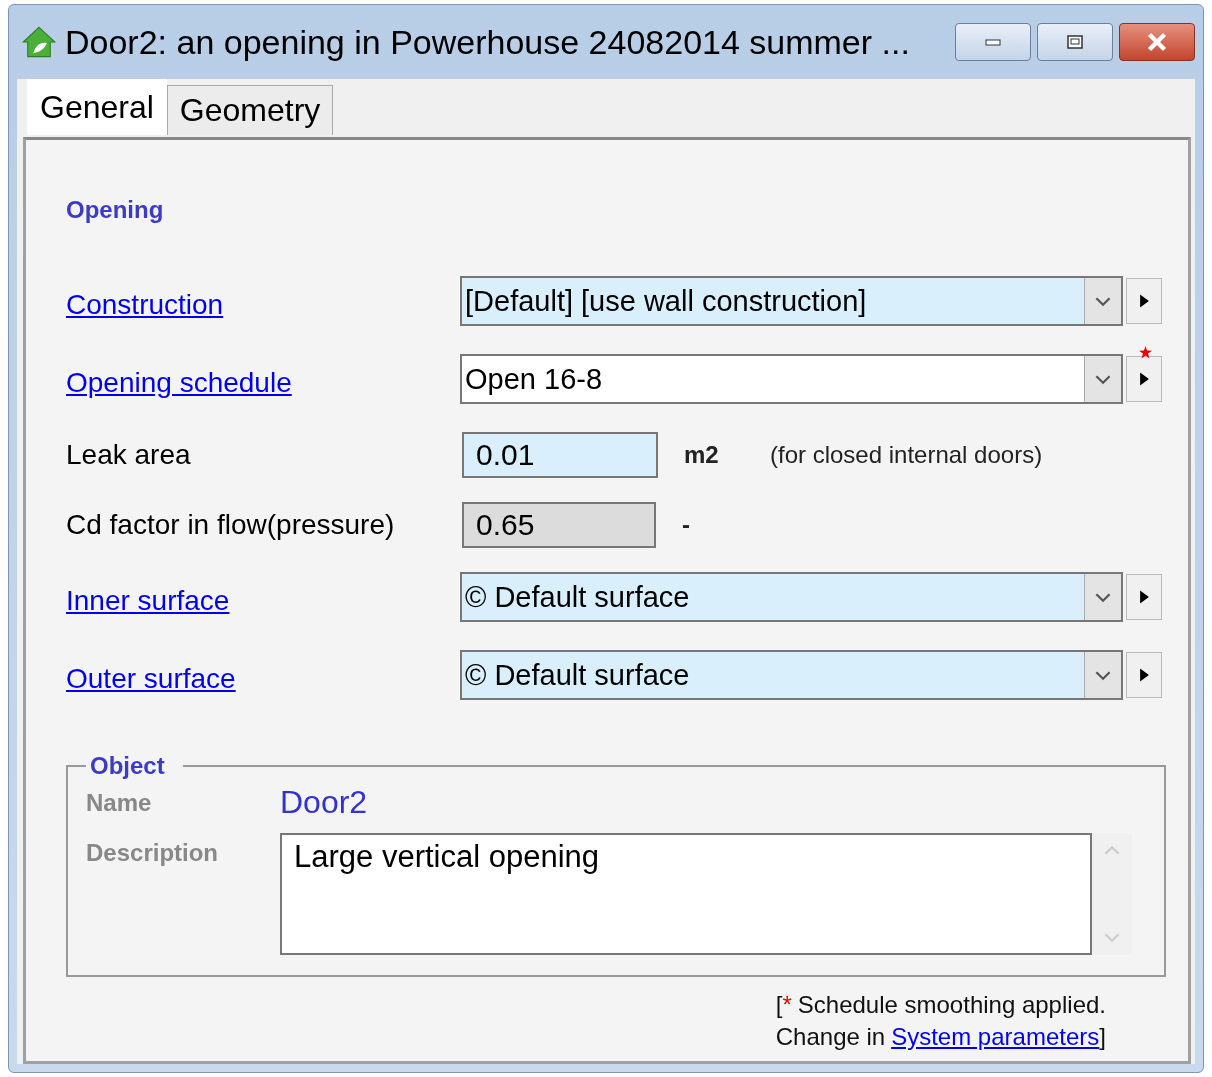 This screenshot has width=1212, height=1077. What do you see at coordinates (951, 1005) in the screenshot?
I see `footnote-text: Schedule smoothing applied.` at bounding box center [951, 1005].